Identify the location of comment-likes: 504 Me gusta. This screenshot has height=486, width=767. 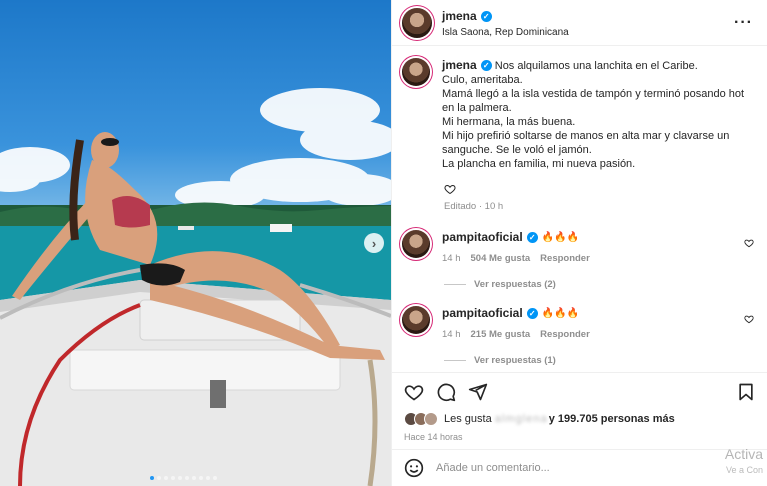
(501, 258).